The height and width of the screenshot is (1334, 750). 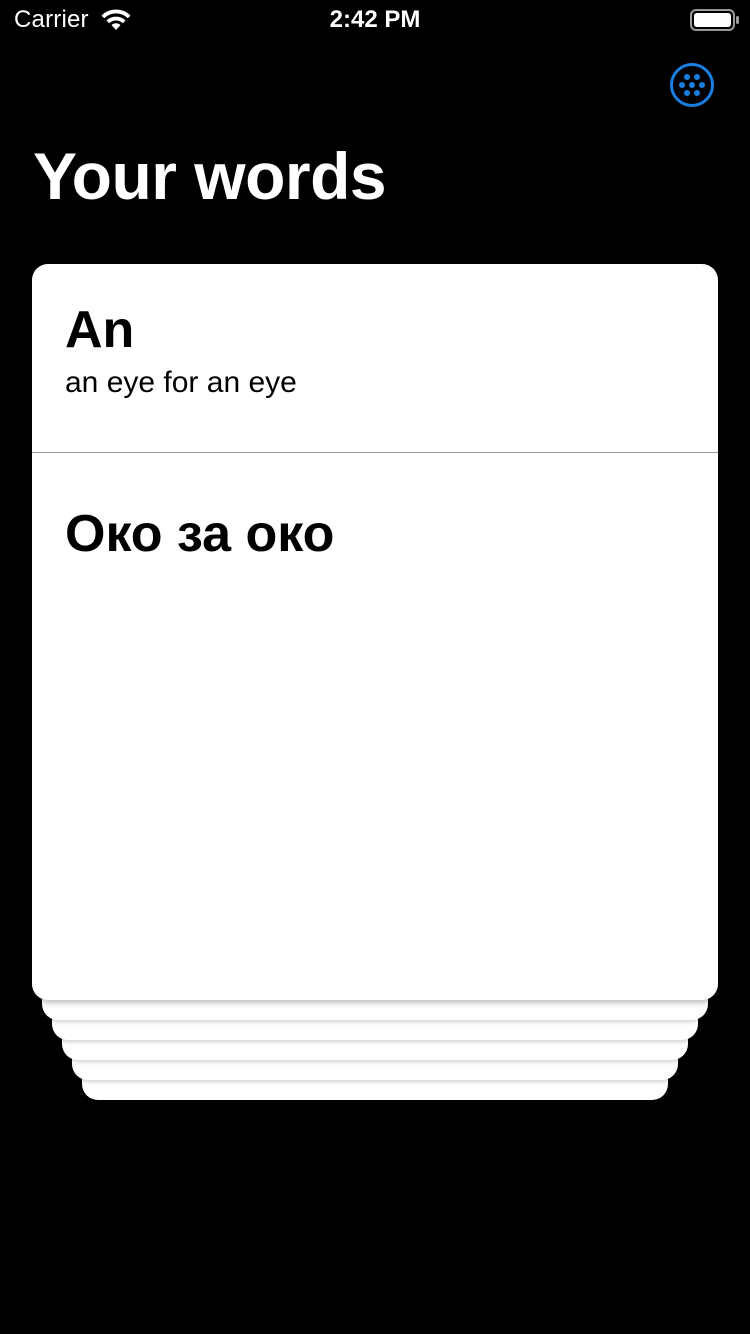 What do you see at coordinates (210, 176) in the screenshot?
I see `page-title: Your words` at bounding box center [210, 176].